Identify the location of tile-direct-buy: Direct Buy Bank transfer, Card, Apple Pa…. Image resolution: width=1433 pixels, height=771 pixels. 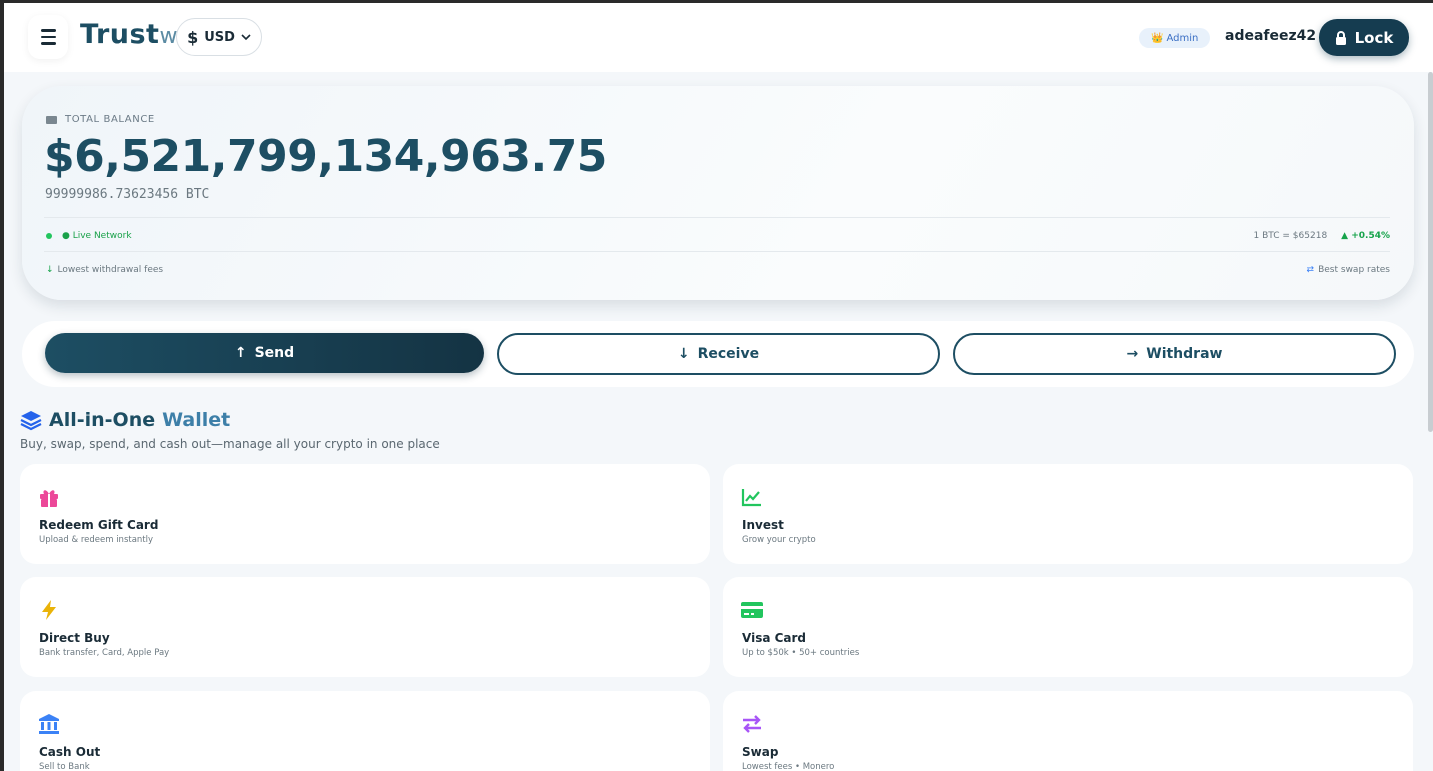
(365, 627).